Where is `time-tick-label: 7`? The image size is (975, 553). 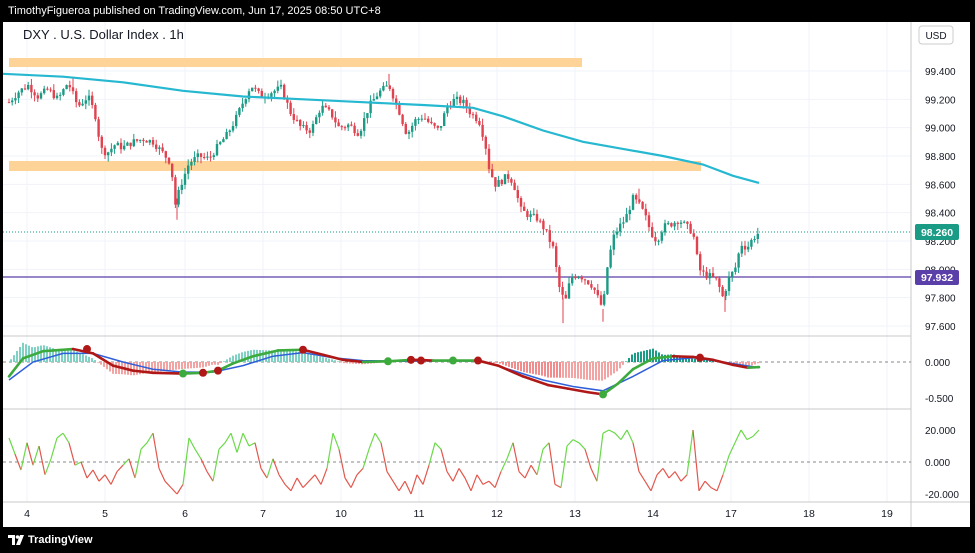 time-tick-label: 7 is located at coordinates (263, 514).